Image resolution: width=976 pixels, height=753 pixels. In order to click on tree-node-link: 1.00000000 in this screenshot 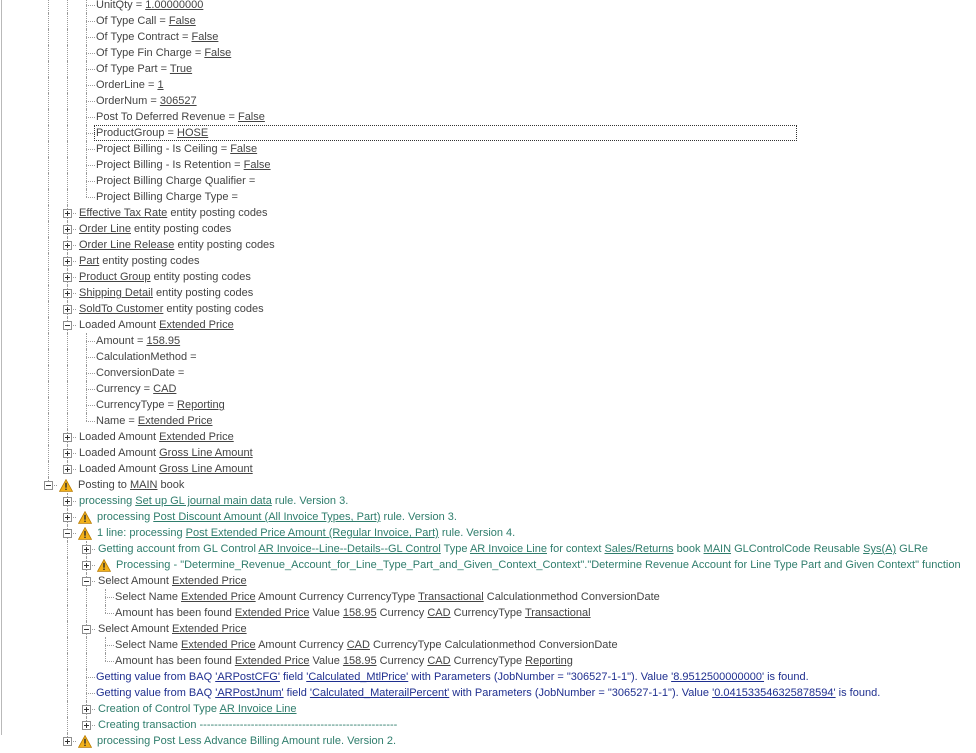, I will do `click(174, 5)`.